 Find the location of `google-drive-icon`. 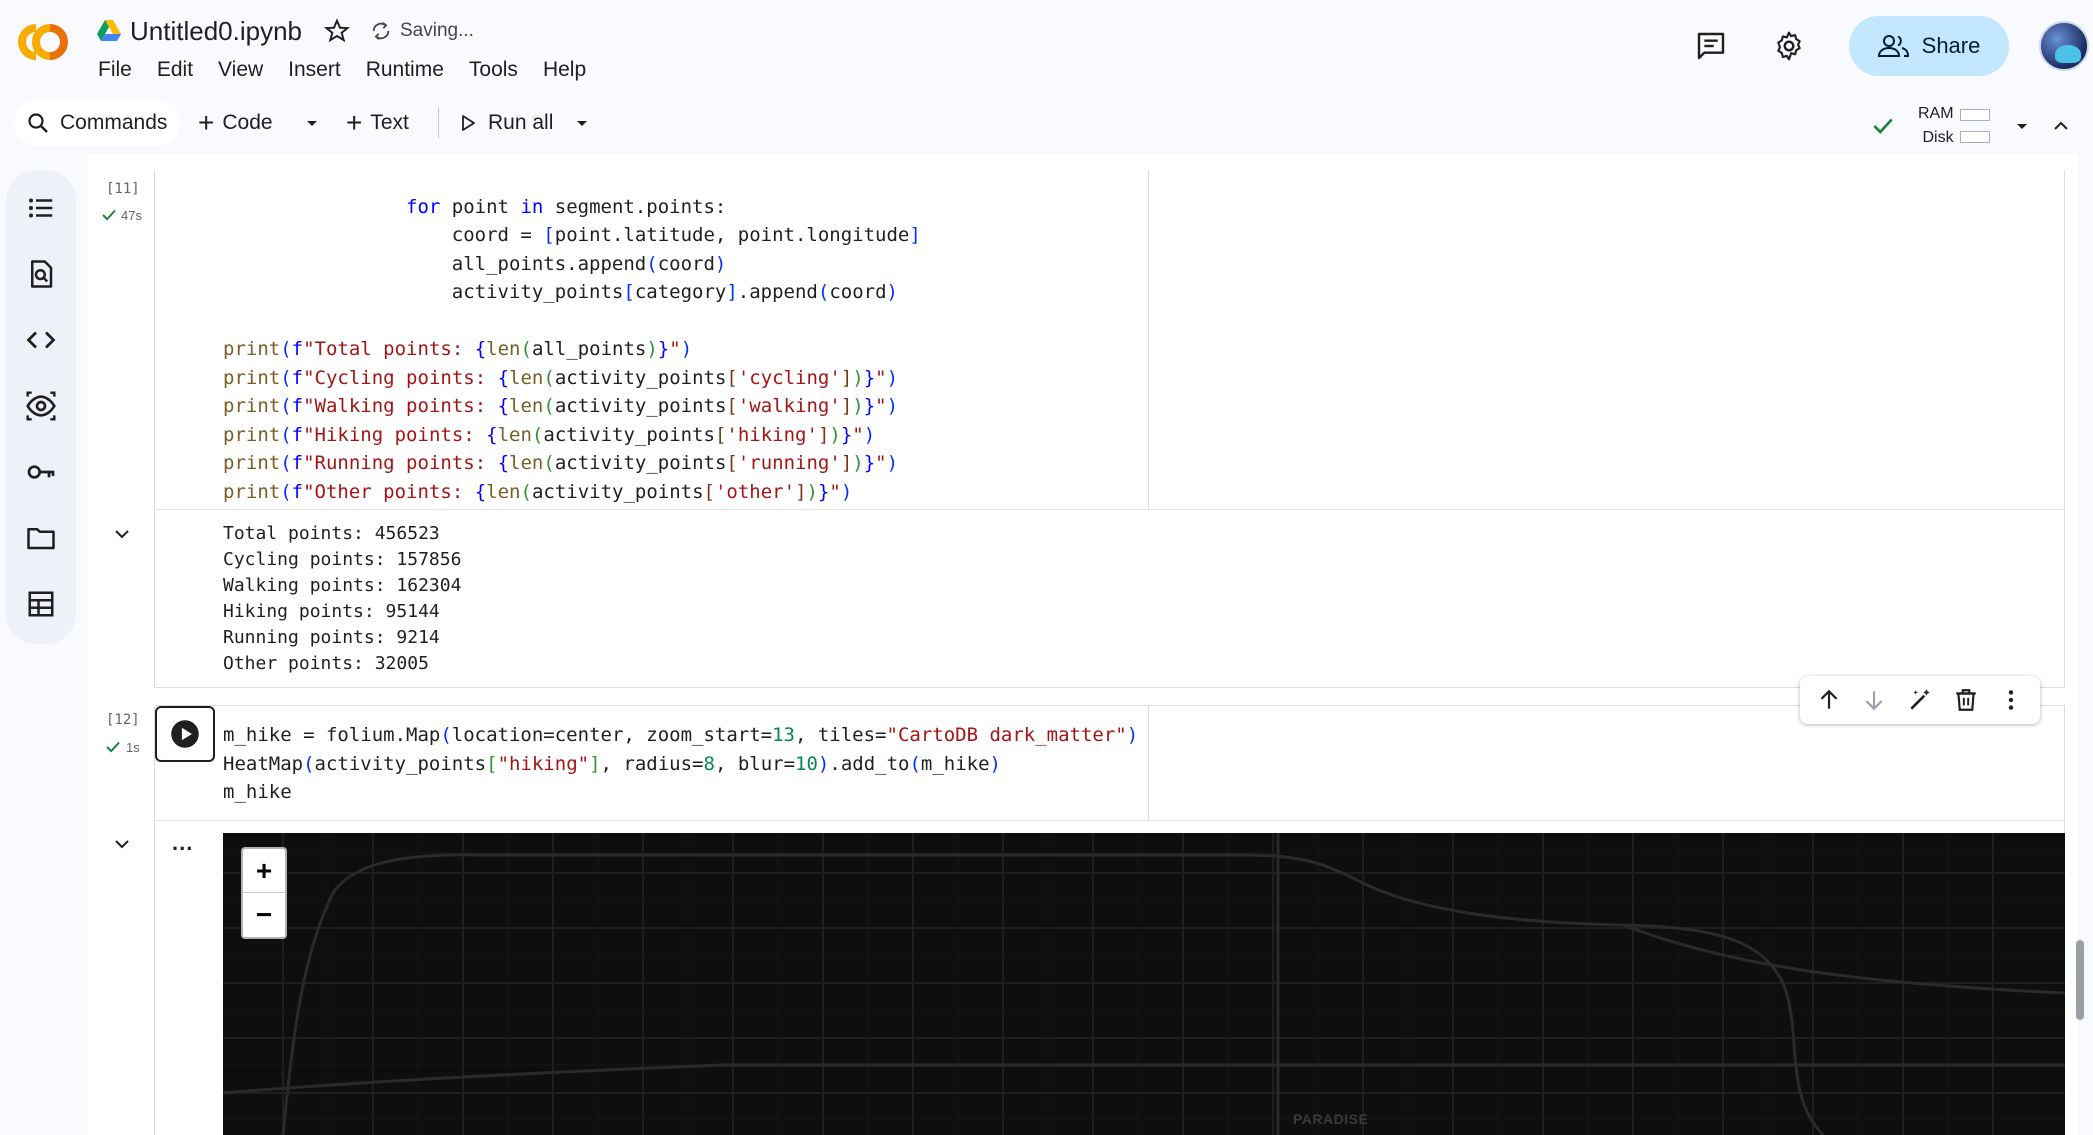

google-drive-icon is located at coordinates (109, 31).